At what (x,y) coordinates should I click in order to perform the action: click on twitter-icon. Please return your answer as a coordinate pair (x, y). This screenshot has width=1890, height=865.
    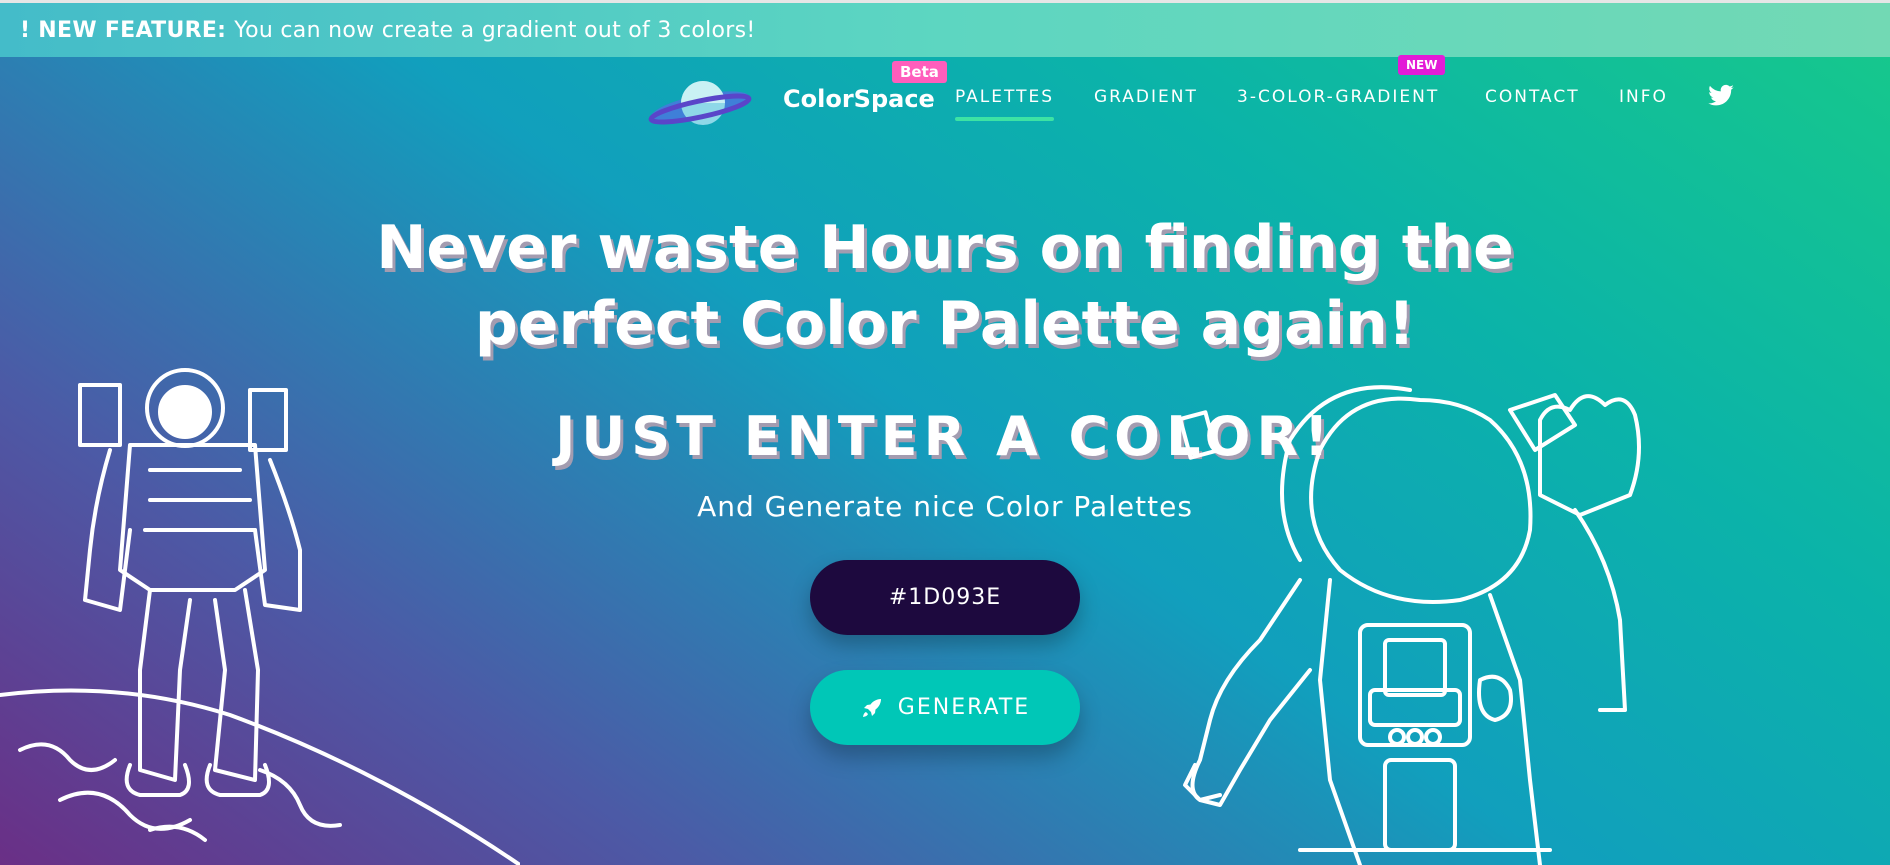
    Looking at the image, I should click on (1721, 96).